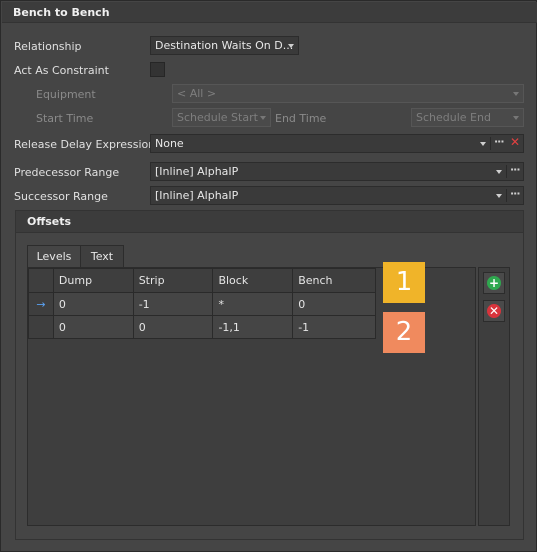 The width and height of the screenshot is (537, 552). Describe the element at coordinates (334, 304) in the screenshot. I see `cell-bench: 0` at that location.